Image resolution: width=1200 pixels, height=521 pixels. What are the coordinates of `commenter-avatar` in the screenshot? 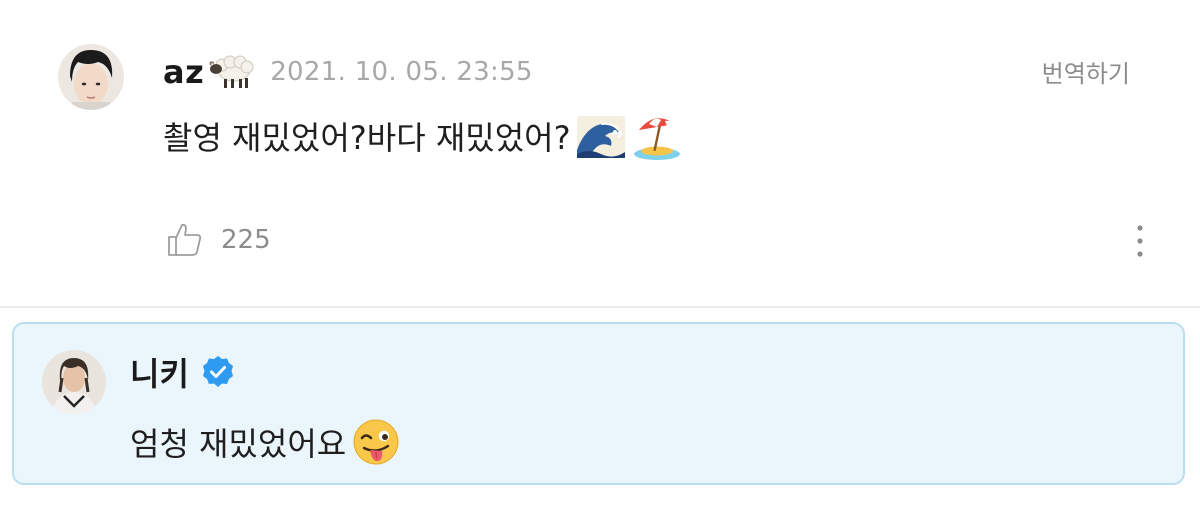 It's located at (91, 77).